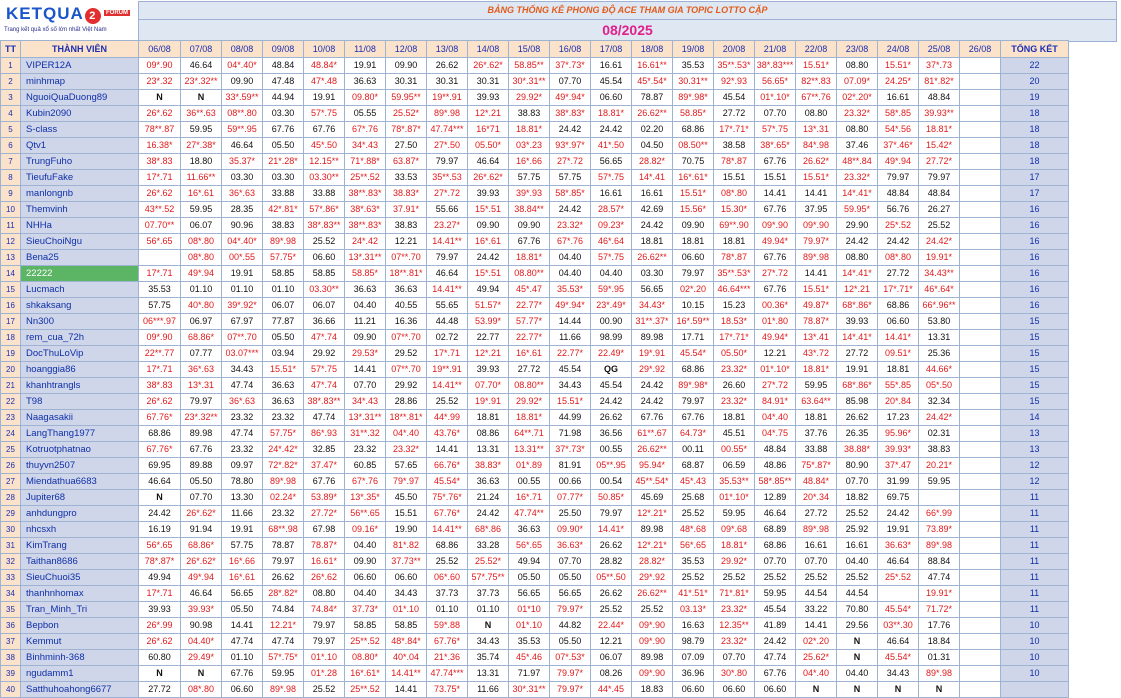  I want to click on member-name: LangThang1977, so click(79, 433).